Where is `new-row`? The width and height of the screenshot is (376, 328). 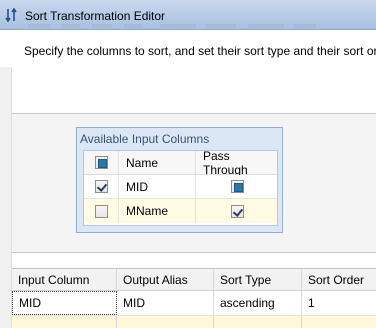
new-row is located at coordinates (194, 322).